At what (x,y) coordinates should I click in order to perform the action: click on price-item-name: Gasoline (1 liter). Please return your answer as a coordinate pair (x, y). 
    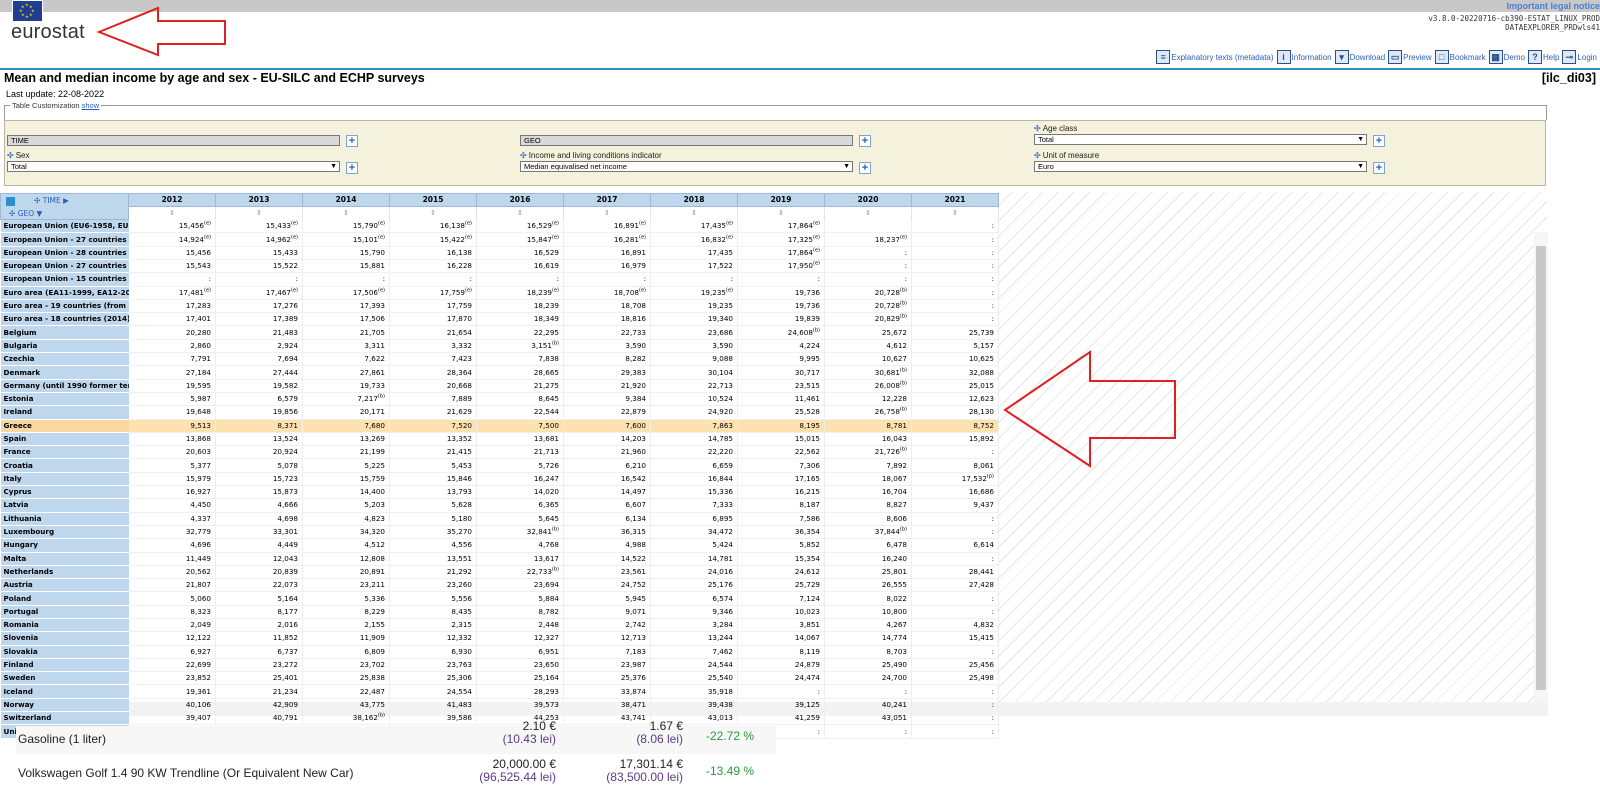
    Looking at the image, I should click on (62, 739).